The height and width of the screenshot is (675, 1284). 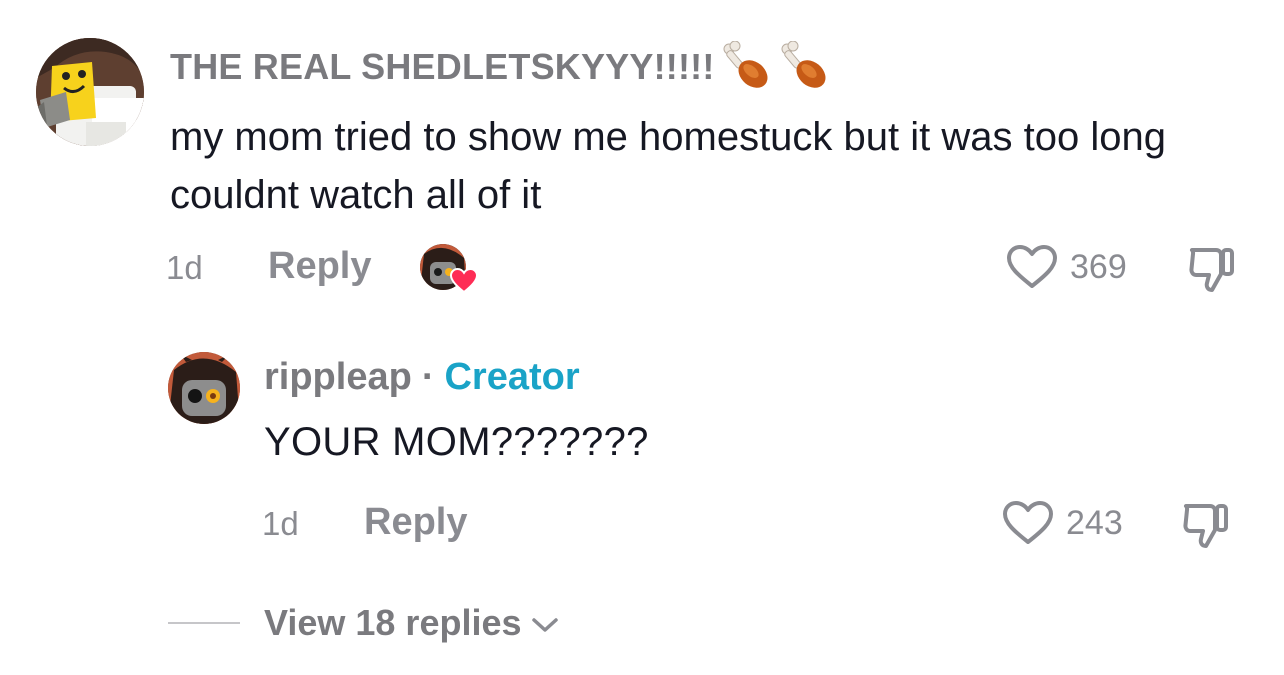 What do you see at coordinates (393, 622) in the screenshot?
I see `view-replies-label: View 18 replies` at bounding box center [393, 622].